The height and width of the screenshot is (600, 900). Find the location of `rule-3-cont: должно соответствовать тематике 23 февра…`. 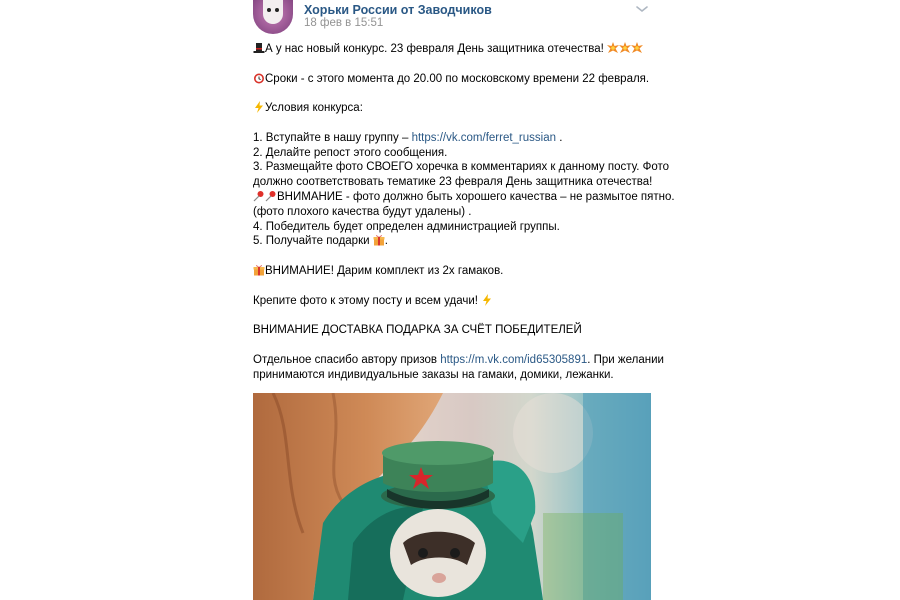

rule-3-cont: должно соответствовать тематике 23 февра… is located at coordinates (453, 182).